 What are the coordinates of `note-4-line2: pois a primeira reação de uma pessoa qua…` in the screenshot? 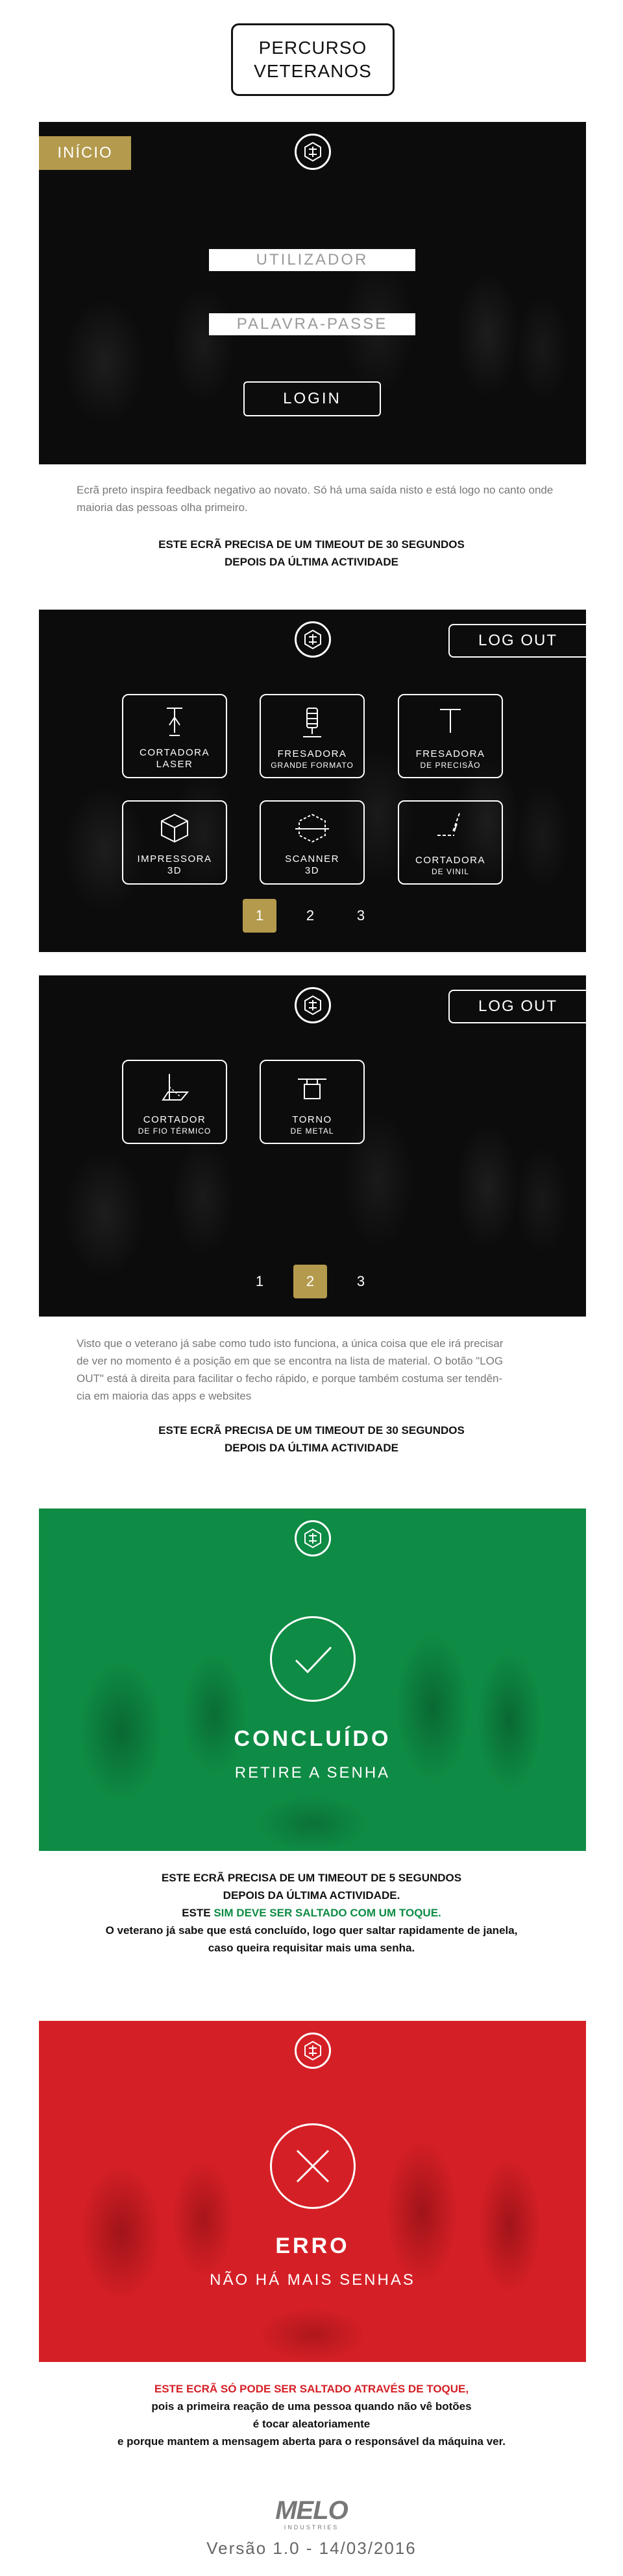 It's located at (311, 2406).